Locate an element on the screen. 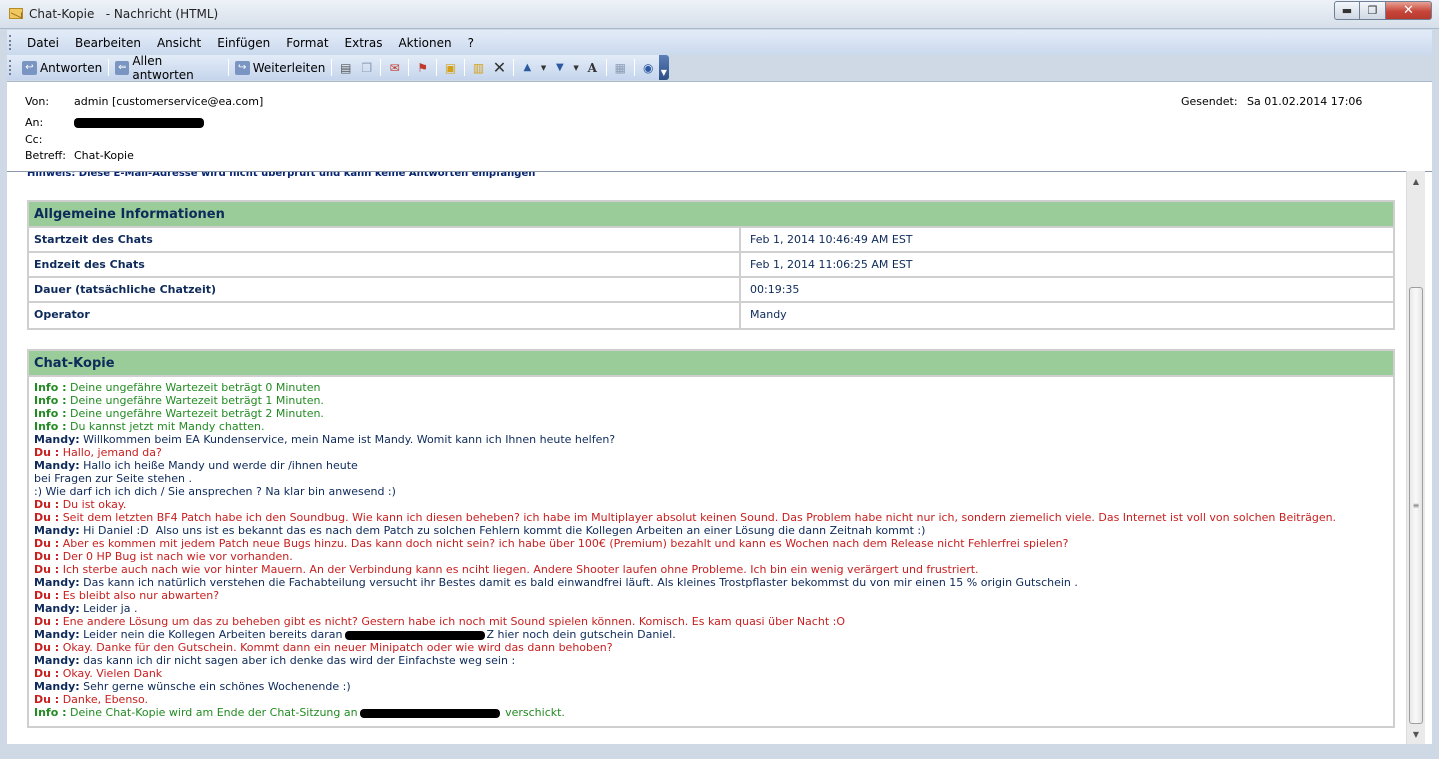 This screenshot has width=1439, height=759. chat-line: Mandy: Leider ja . is located at coordinates (711, 608).